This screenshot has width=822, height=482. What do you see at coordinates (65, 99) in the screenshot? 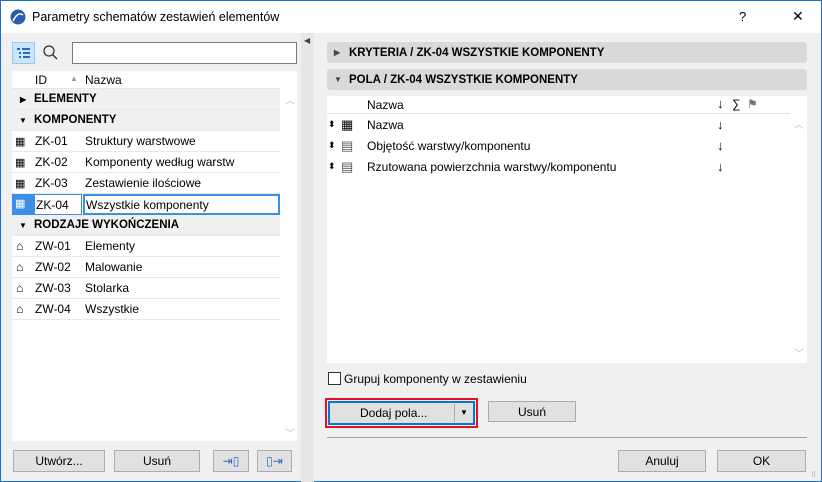
I see `group-label: ELEMENTY` at bounding box center [65, 99].